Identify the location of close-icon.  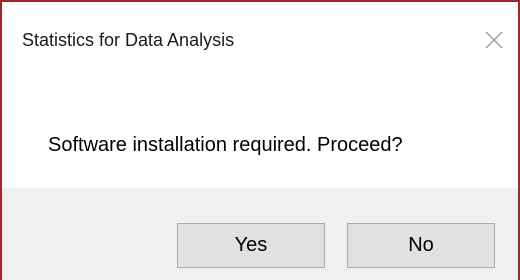
(494, 40).